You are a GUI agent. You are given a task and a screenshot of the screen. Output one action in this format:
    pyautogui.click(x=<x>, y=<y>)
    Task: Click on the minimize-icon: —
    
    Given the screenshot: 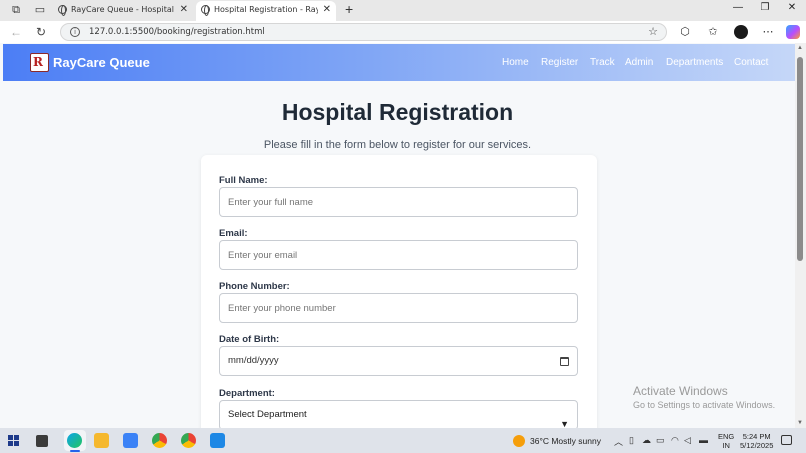 What is the action you would take?
    pyautogui.click(x=738, y=7)
    